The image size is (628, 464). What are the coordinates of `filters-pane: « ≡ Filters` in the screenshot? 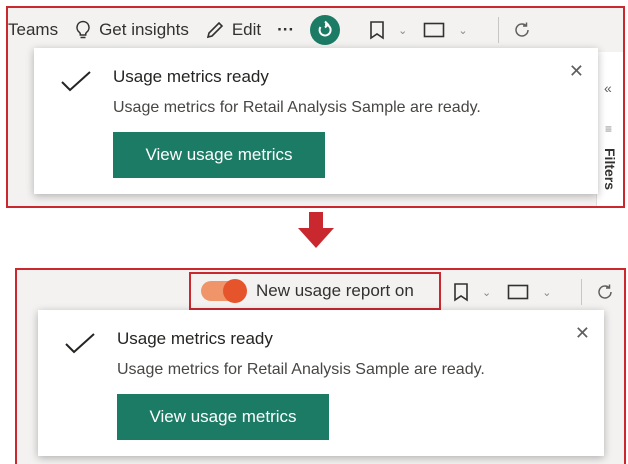 It's located at (609, 129).